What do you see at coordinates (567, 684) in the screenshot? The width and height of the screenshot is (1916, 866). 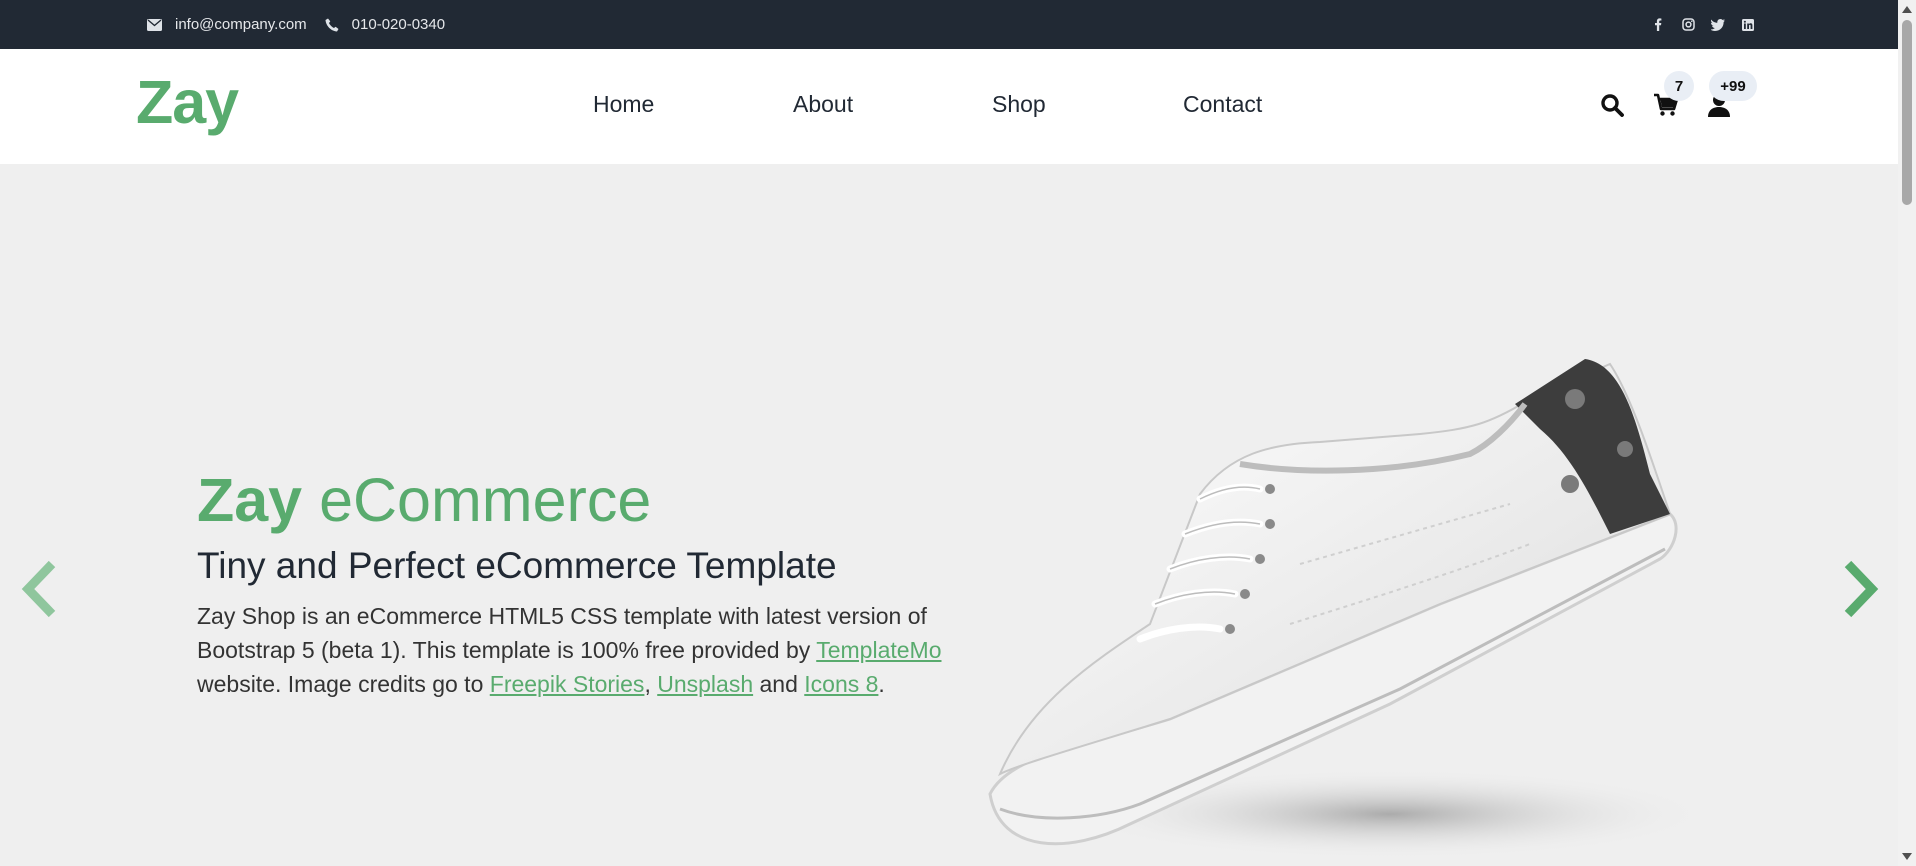 I see `freepik-link: Freepik Stories` at bounding box center [567, 684].